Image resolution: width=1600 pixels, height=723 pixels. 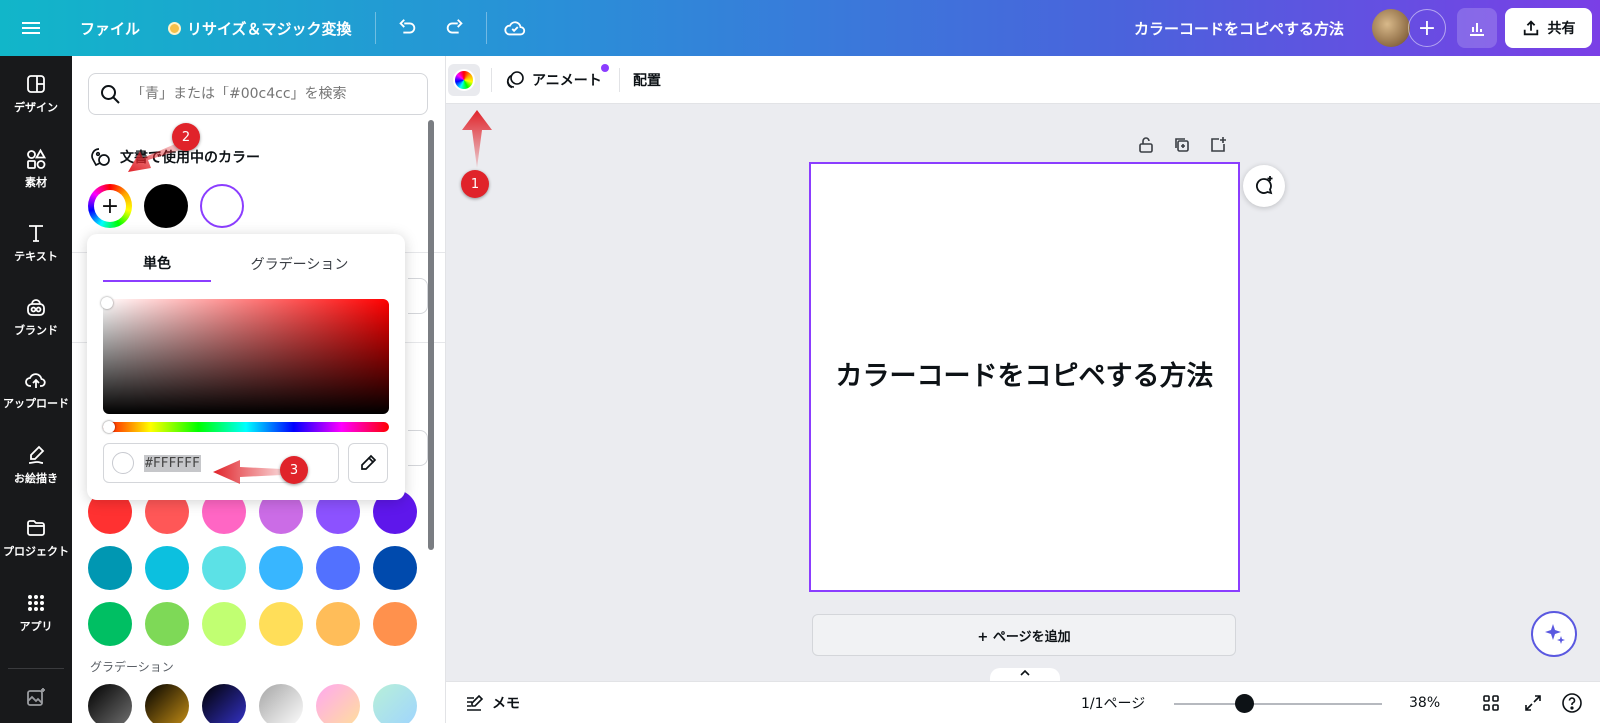 What do you see at coordinates (294, 470) in the screenshot?
I see `step-marker-3: 3` at bounding box center [294, 470].